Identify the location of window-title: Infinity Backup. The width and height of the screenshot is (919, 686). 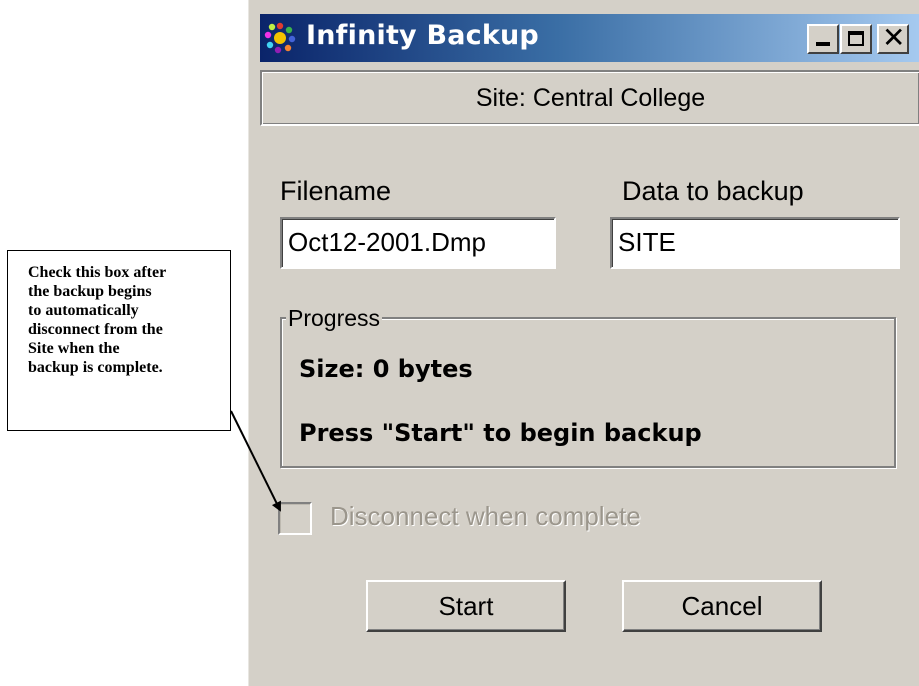
(422, 35).